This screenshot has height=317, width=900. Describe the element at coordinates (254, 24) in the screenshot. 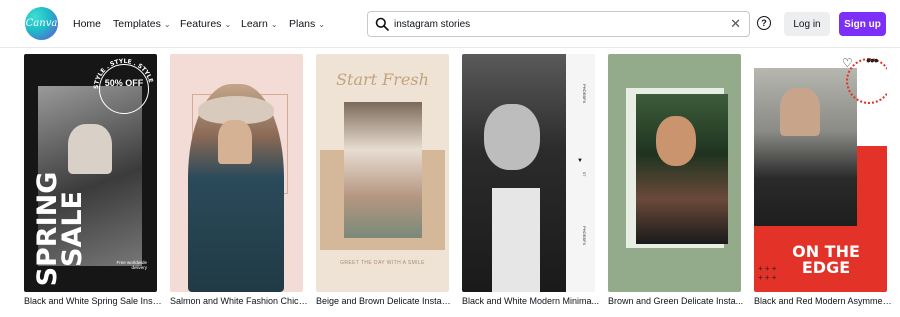

I see `nav-learn-label: Learn` at that location.